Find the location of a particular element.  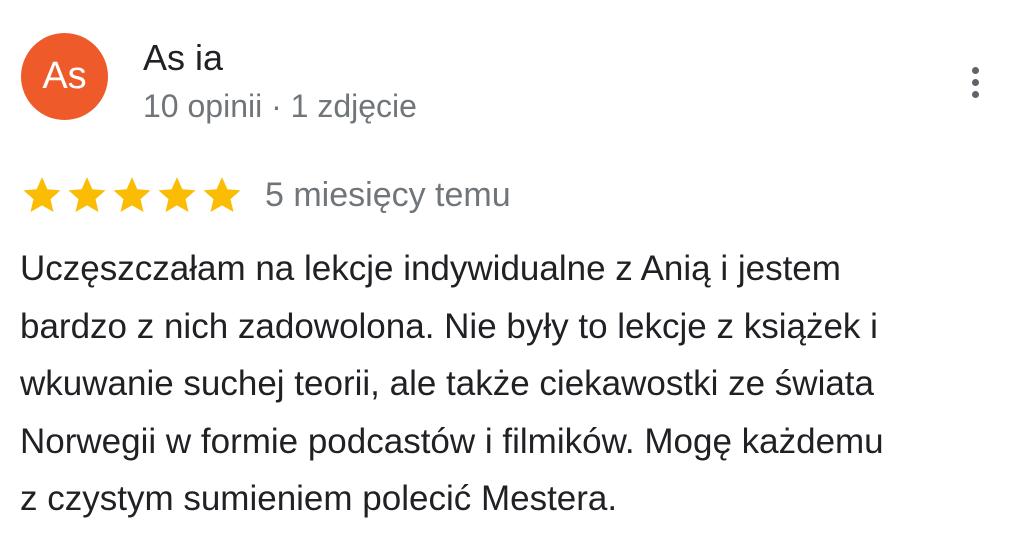

avatar-initials: As is located at coordinates (64, 76).